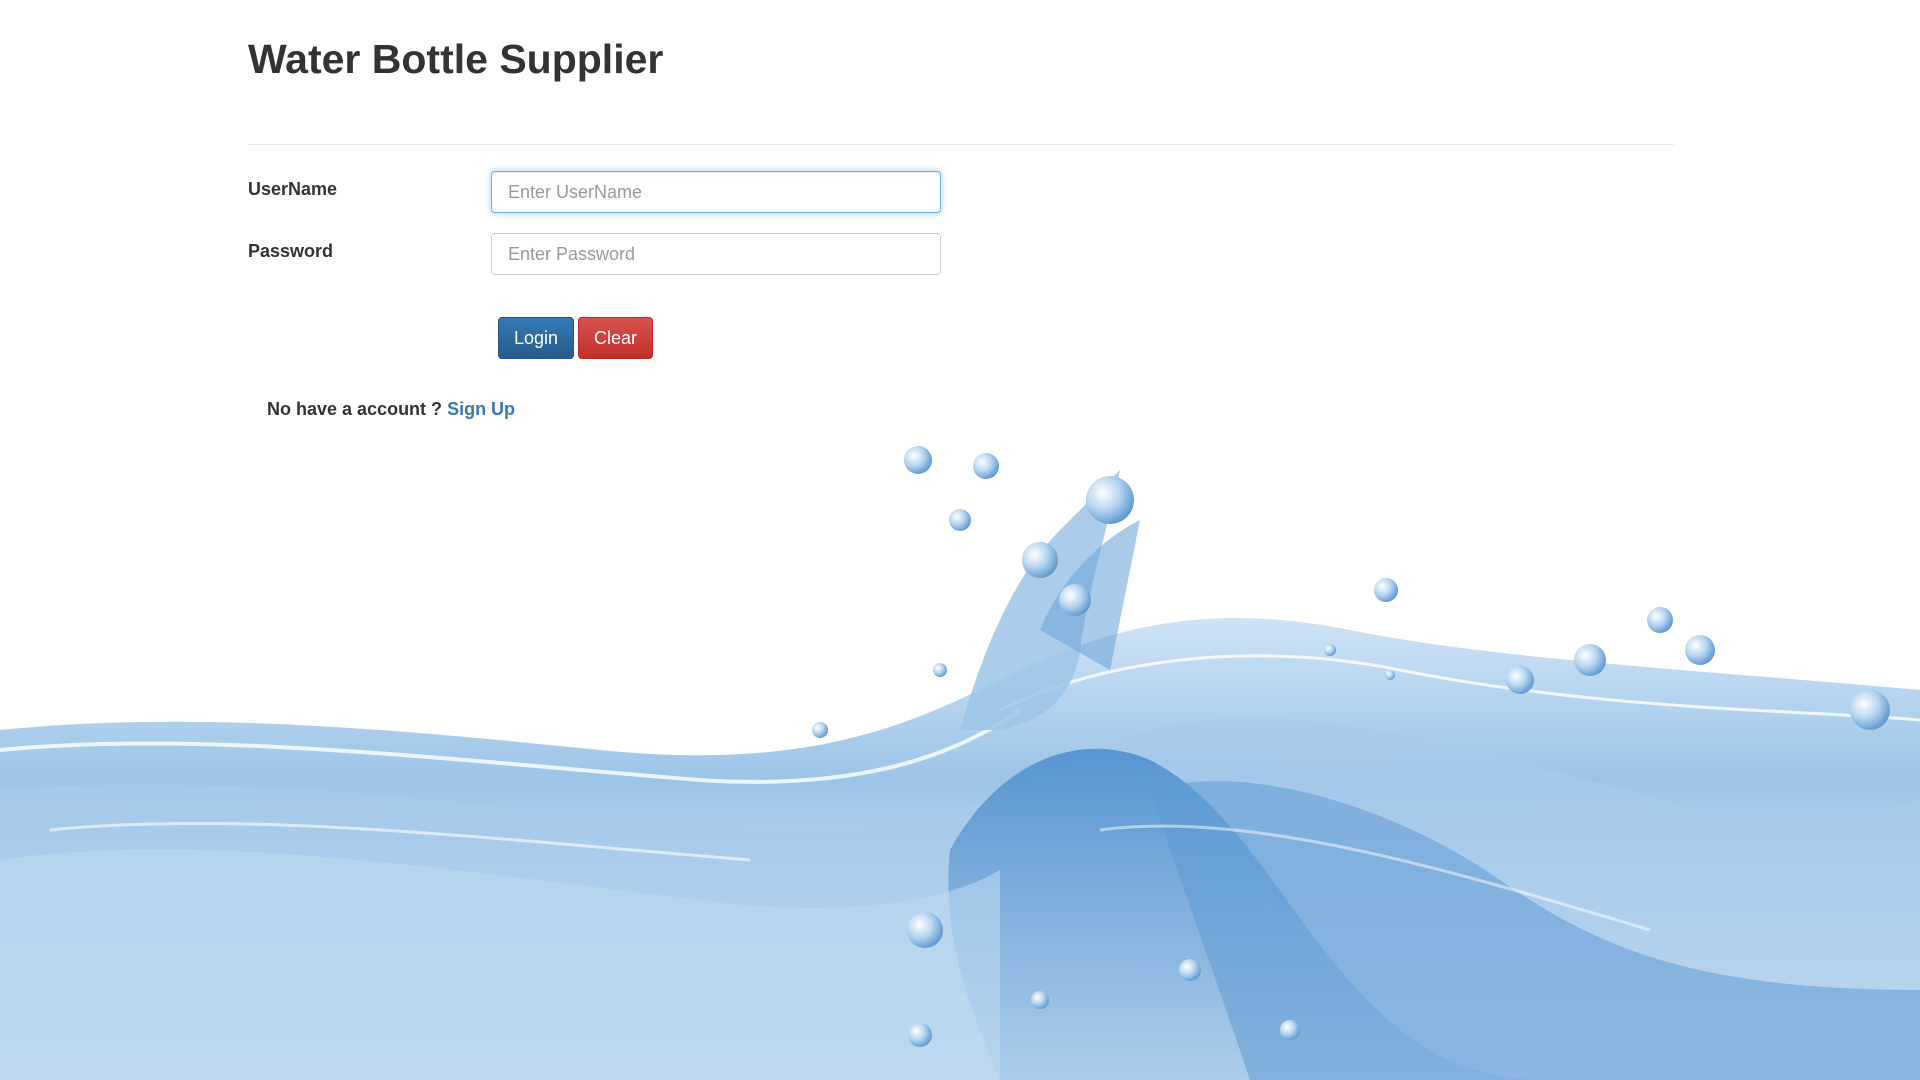 The height and width of the screenshot is (1080, 1920). Describe the element at coordinates (291, 251) in the screenshot. I see `password-label: Password` at that location.